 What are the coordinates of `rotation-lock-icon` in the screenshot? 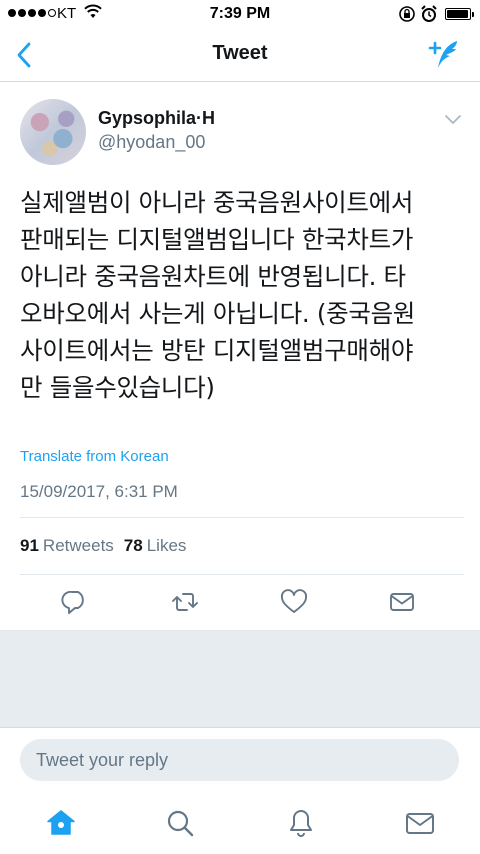 It's located at (407, 14).